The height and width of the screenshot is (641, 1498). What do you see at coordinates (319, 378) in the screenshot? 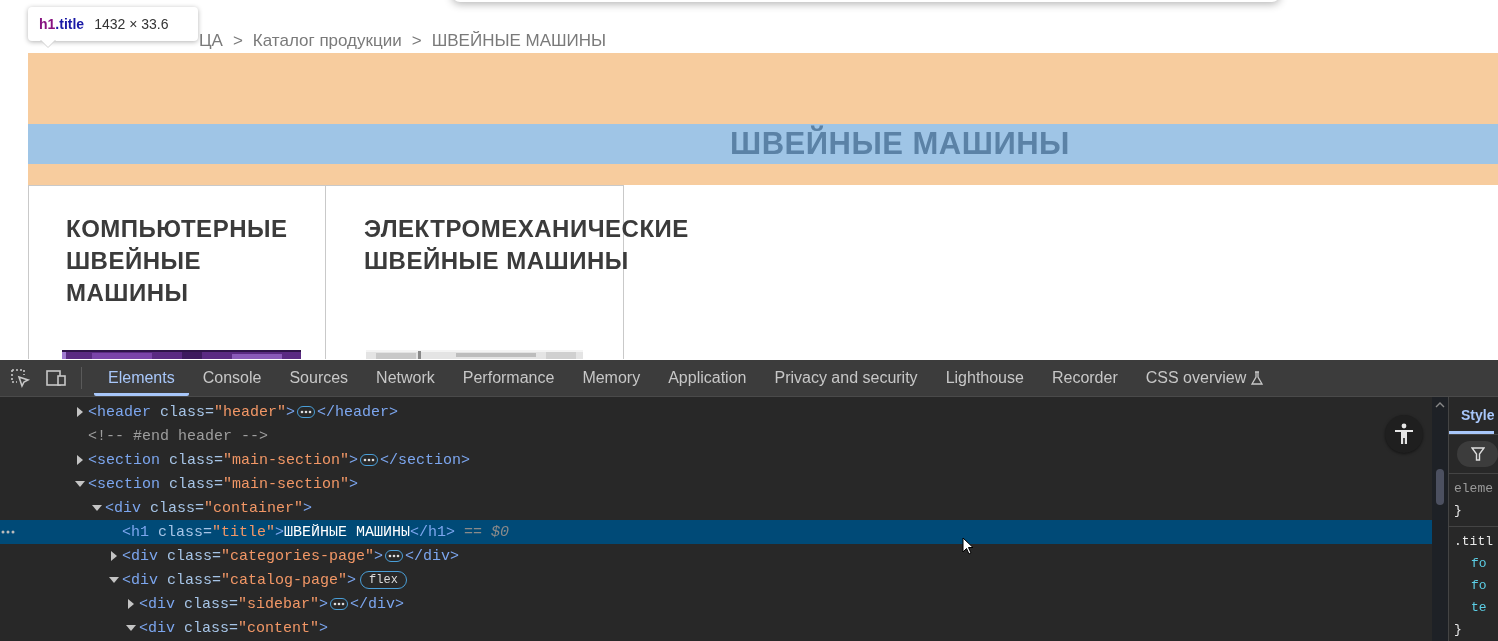
I see `devtools-tab: Sources` at bounding box center [319, 378].